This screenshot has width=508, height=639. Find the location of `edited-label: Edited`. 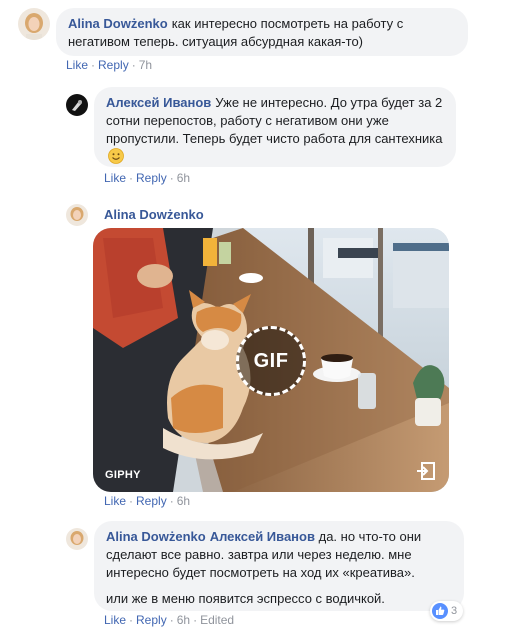

edited-label: Edited is located at coordinates (217, 620).